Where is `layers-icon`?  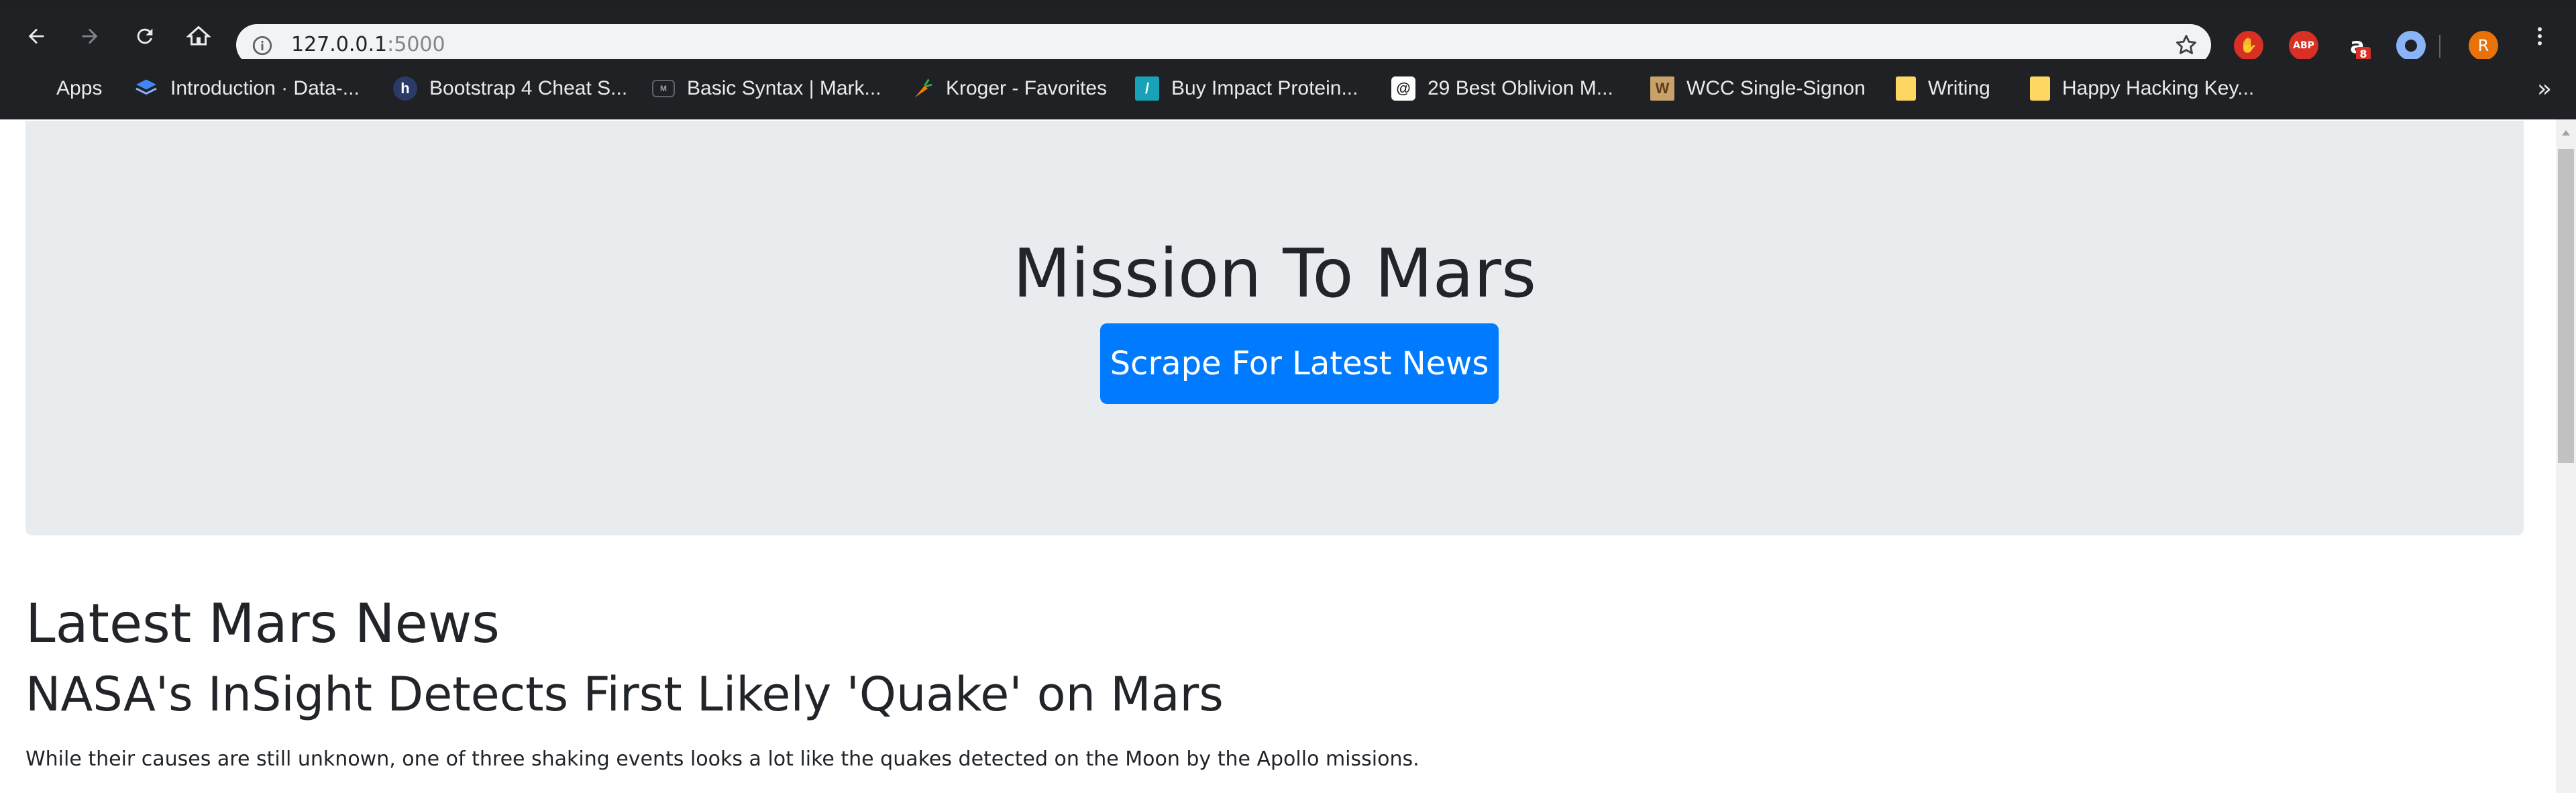 layers-icon is located at coordinates (146, 88).